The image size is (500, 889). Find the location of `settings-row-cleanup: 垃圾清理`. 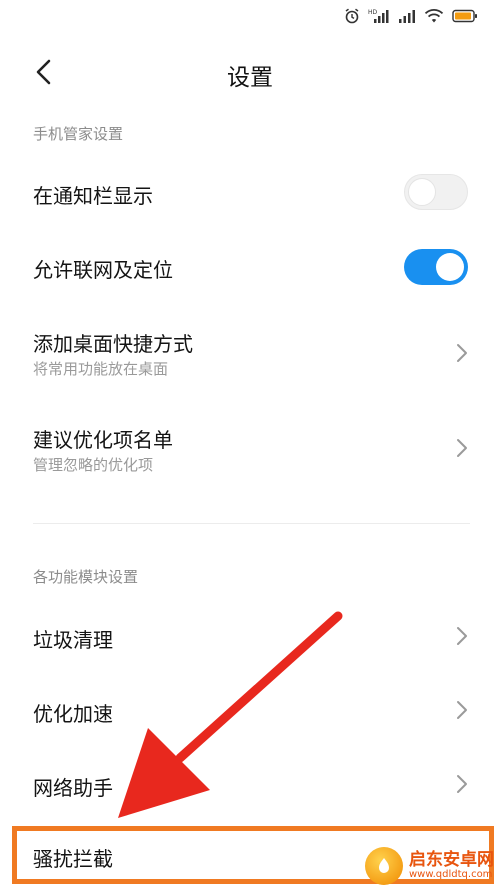

settings-row-cleanup: 垃圾清理 is located at coordinates (250, 637).